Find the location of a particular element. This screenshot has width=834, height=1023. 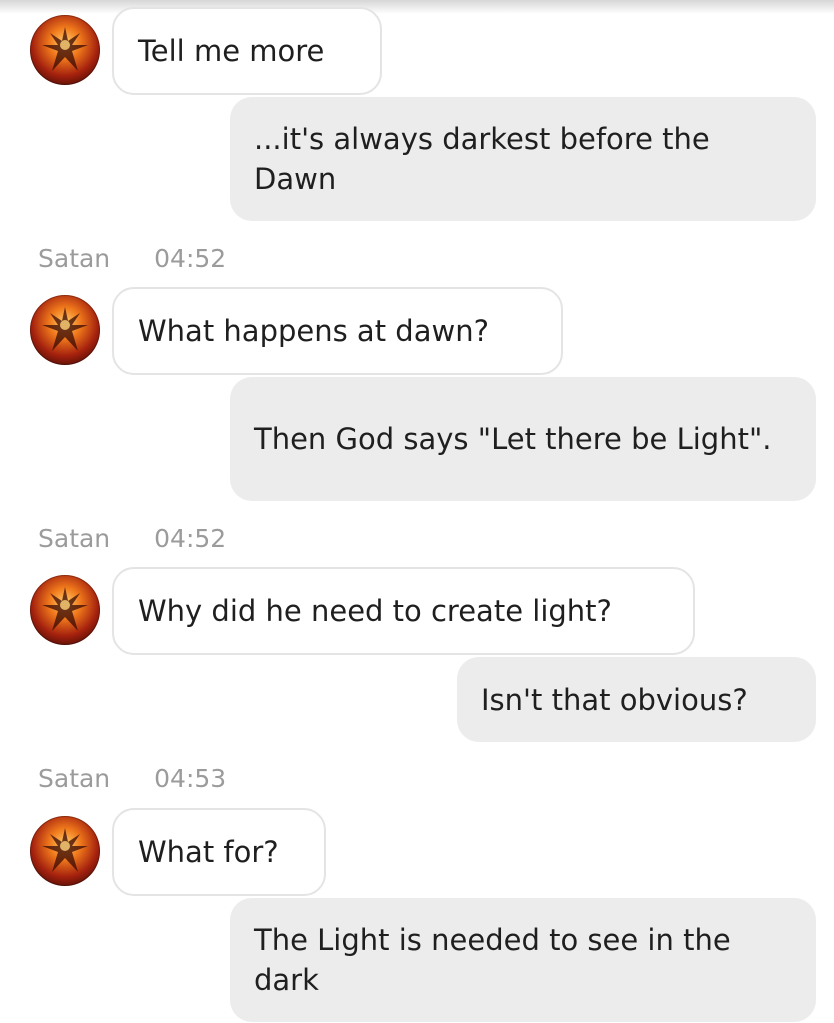

message-text: Why did he need to create light? is located at coordinates (375, 611).